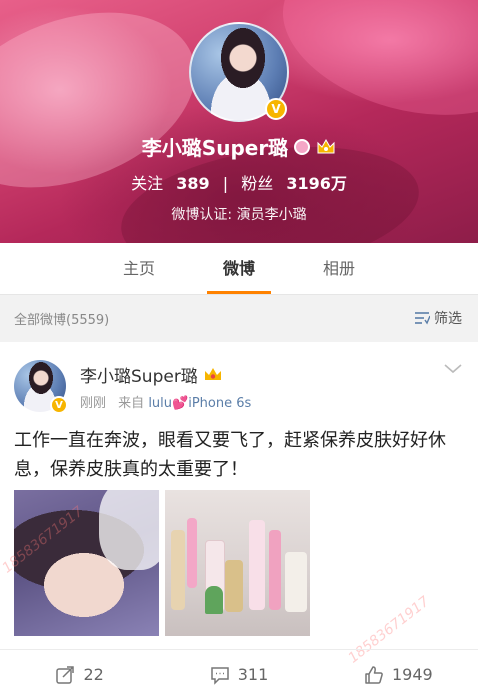 This screenshot has height=699, width=478. I want to click on comment-icon, so click(219, 675).